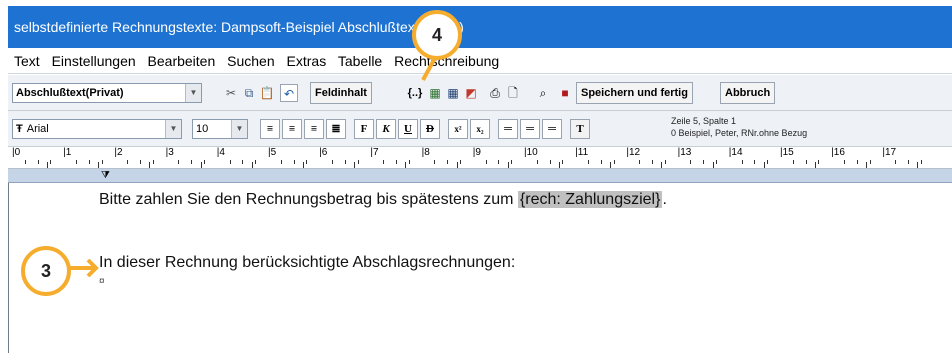 The width and height of the screenshot is (952, 353). Describe the element at coordinates (67, 152) in the screenshot. I see `ruler-label: |1` at that location.